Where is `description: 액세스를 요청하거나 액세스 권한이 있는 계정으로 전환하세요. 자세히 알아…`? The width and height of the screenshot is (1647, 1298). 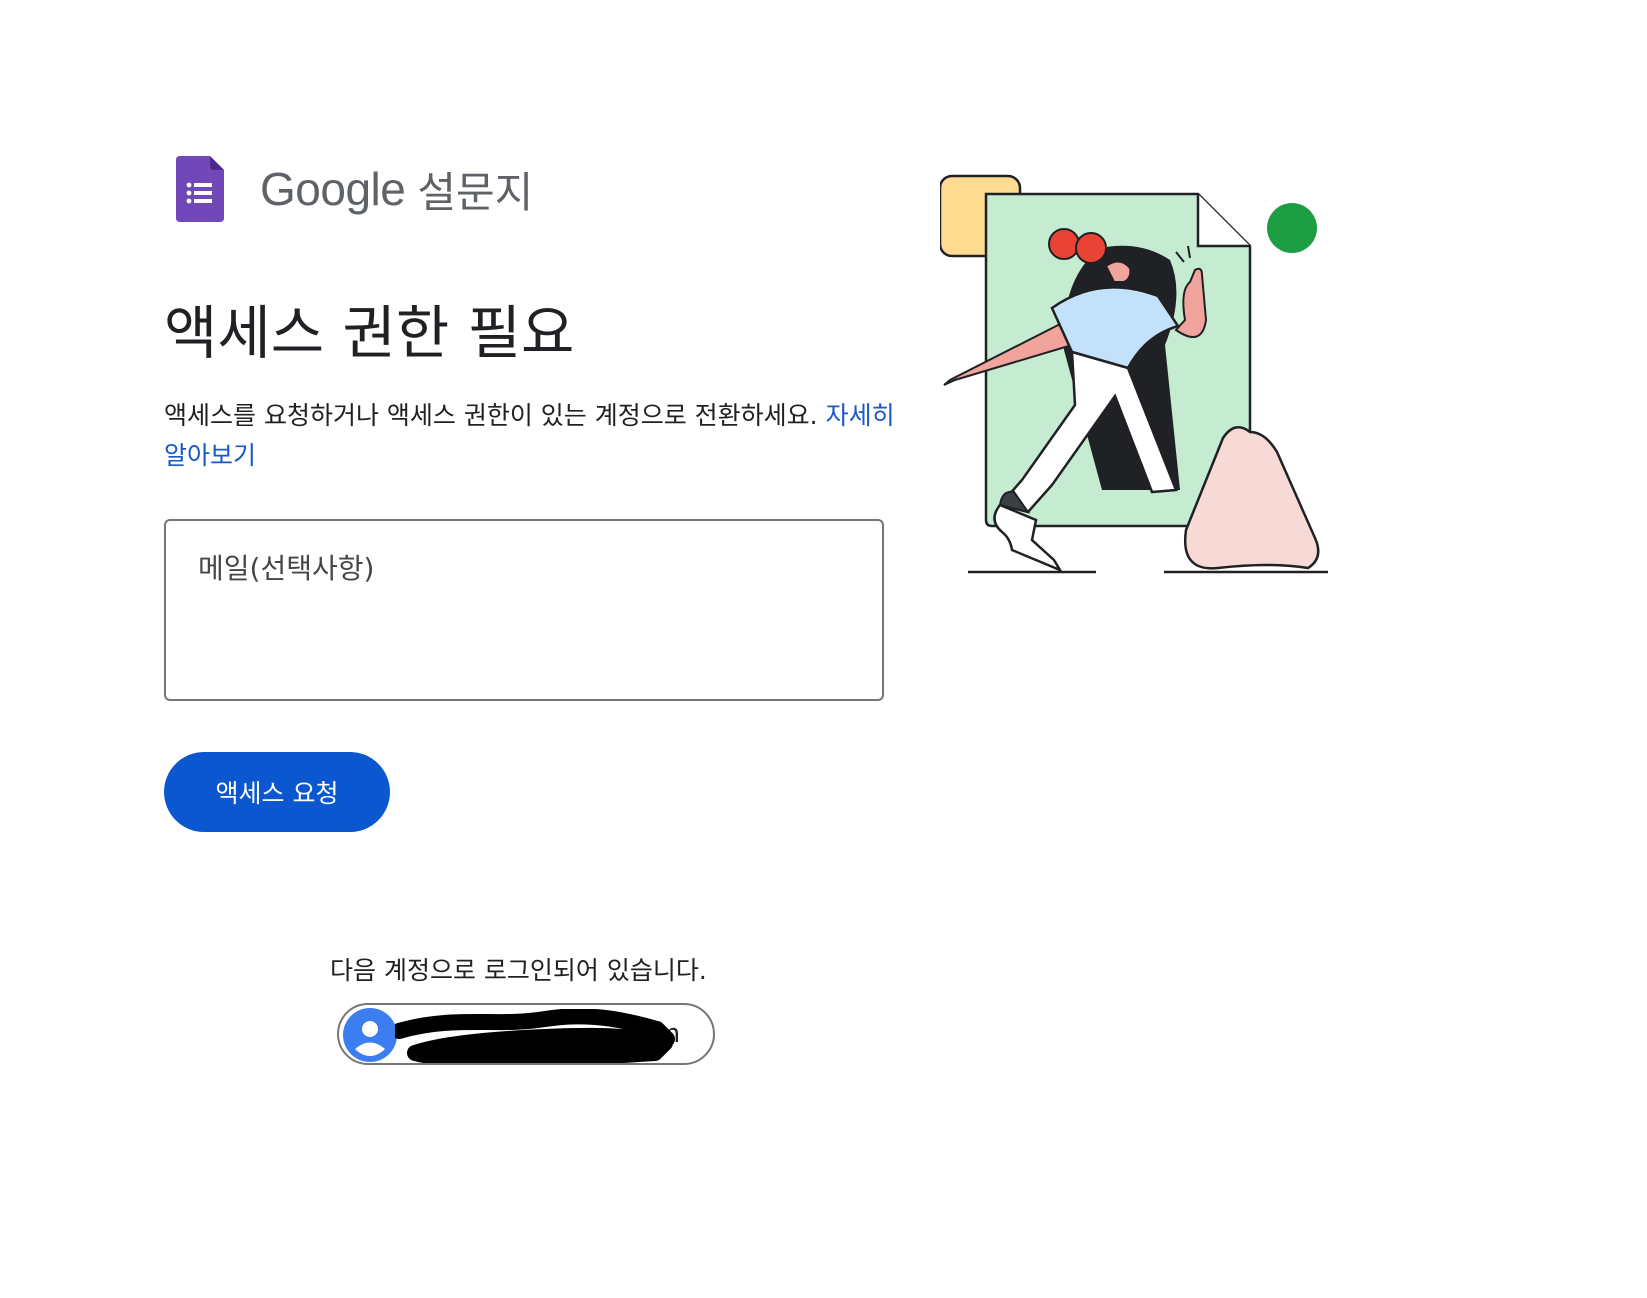 description: 액세스를 요청하거나 액세스 권한이 있는 계정으로 전환하세요. 자세히 알아… is located at coordinates (534, 436).